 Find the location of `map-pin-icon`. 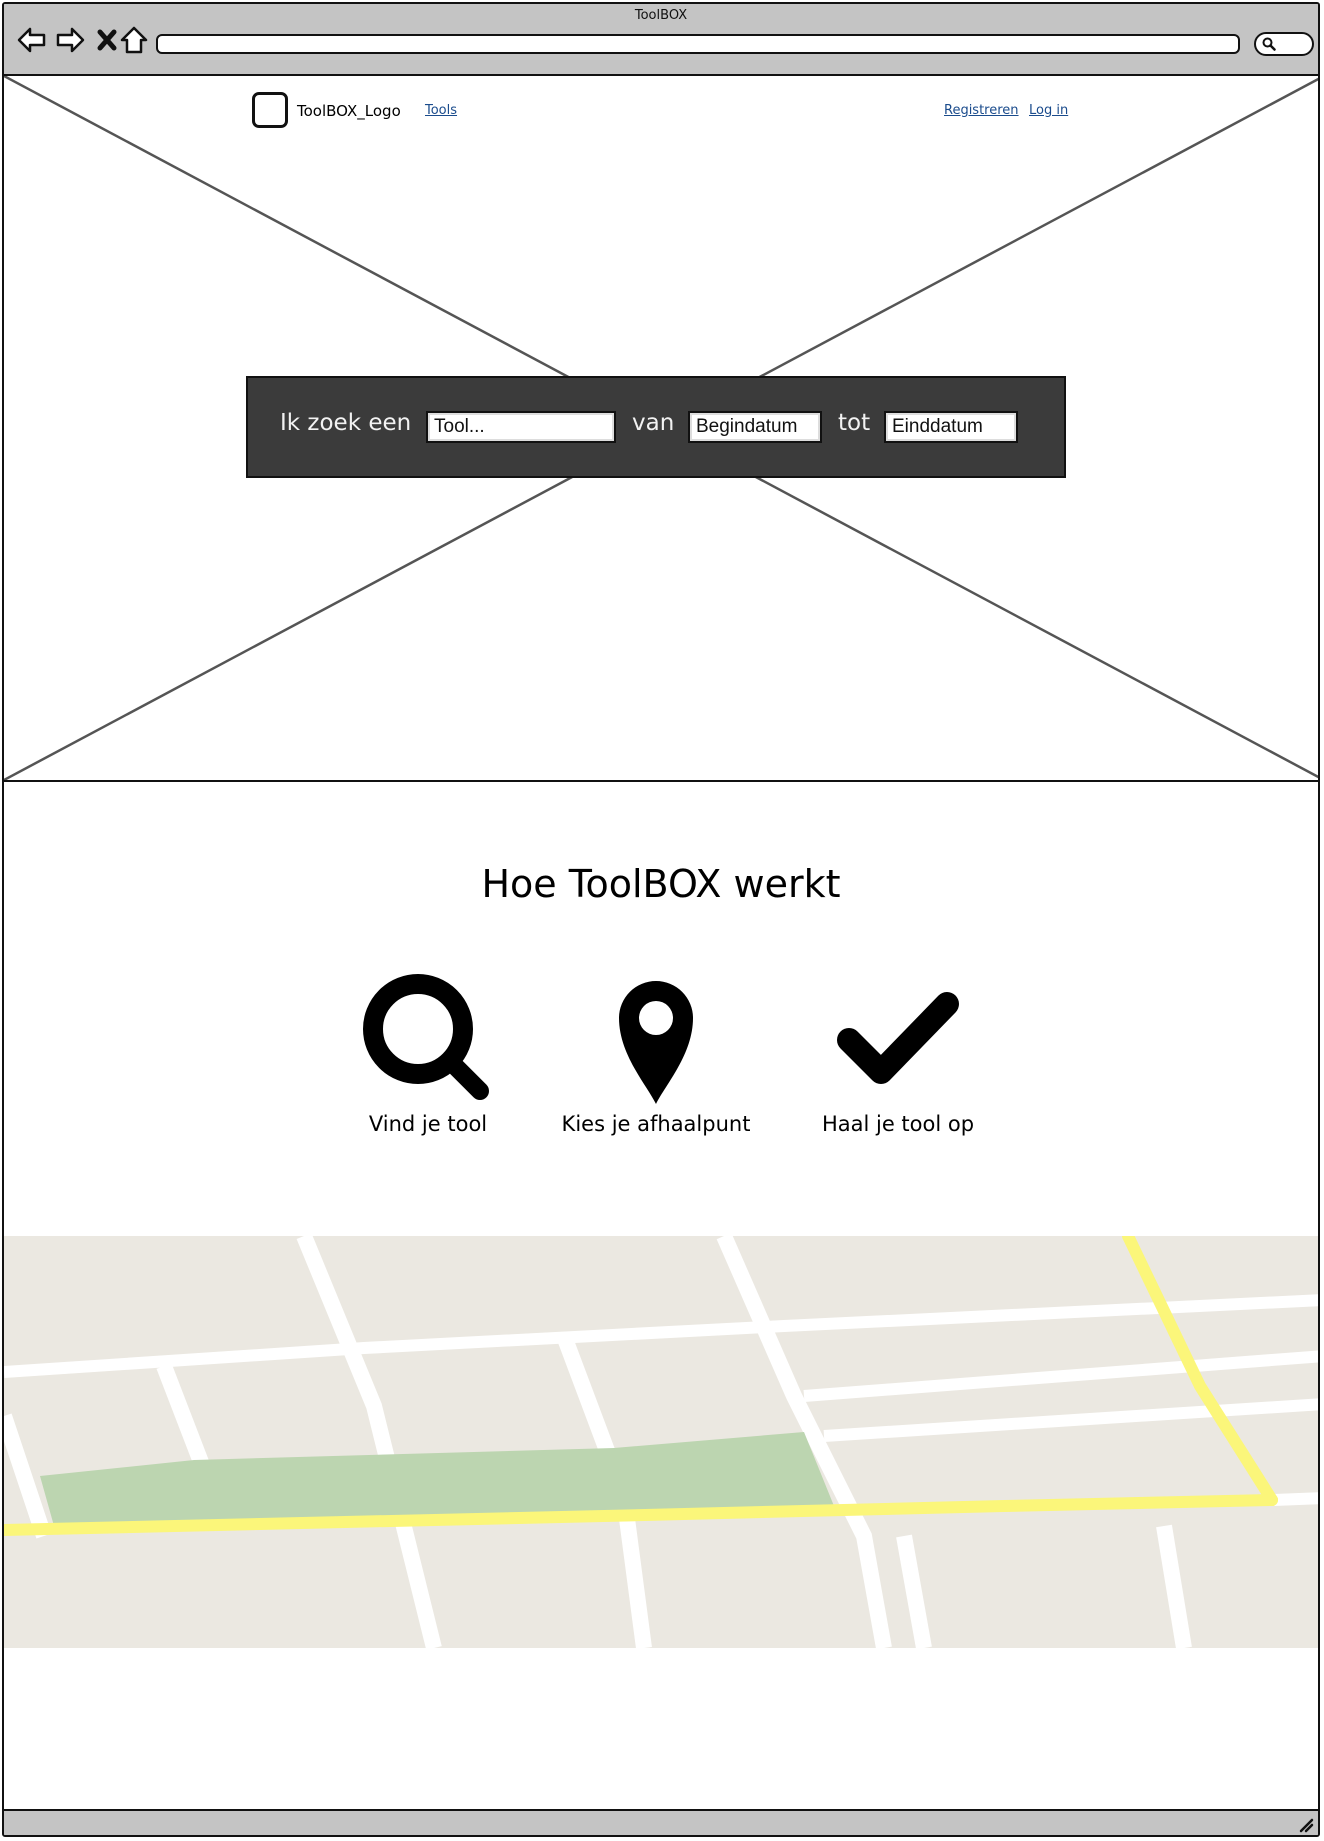

map-pin-icon is located at coordinates (656, 1042).